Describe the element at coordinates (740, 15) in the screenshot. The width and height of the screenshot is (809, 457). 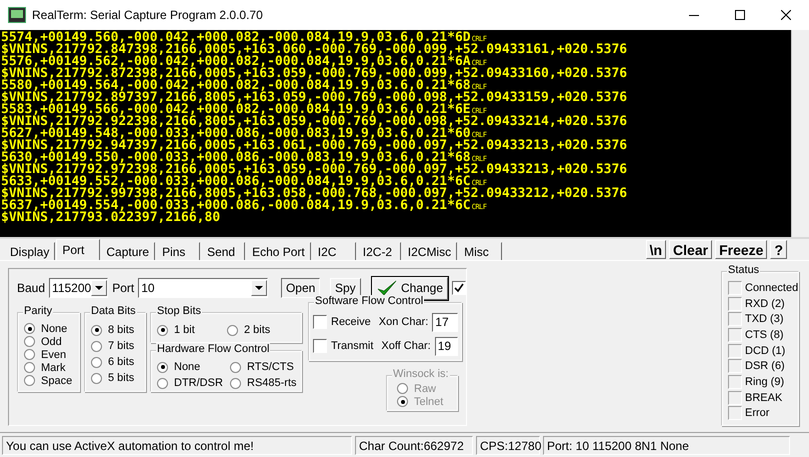
I see `maximize-icon` at that location.